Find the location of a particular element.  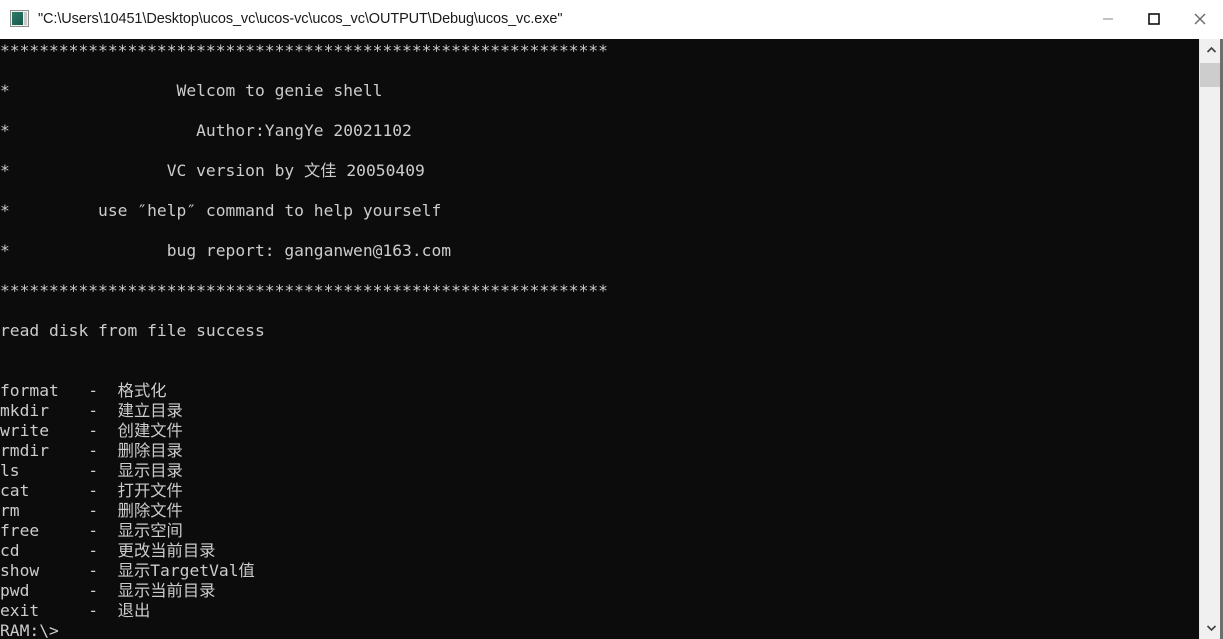

window-controls is located at coordinates (1154, 19).